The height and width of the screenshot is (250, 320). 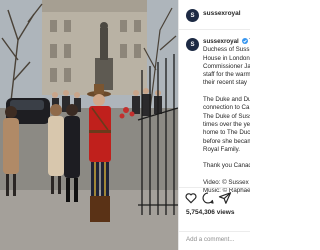 I want to click on account-avatar: S, so click(x=192, y=15).